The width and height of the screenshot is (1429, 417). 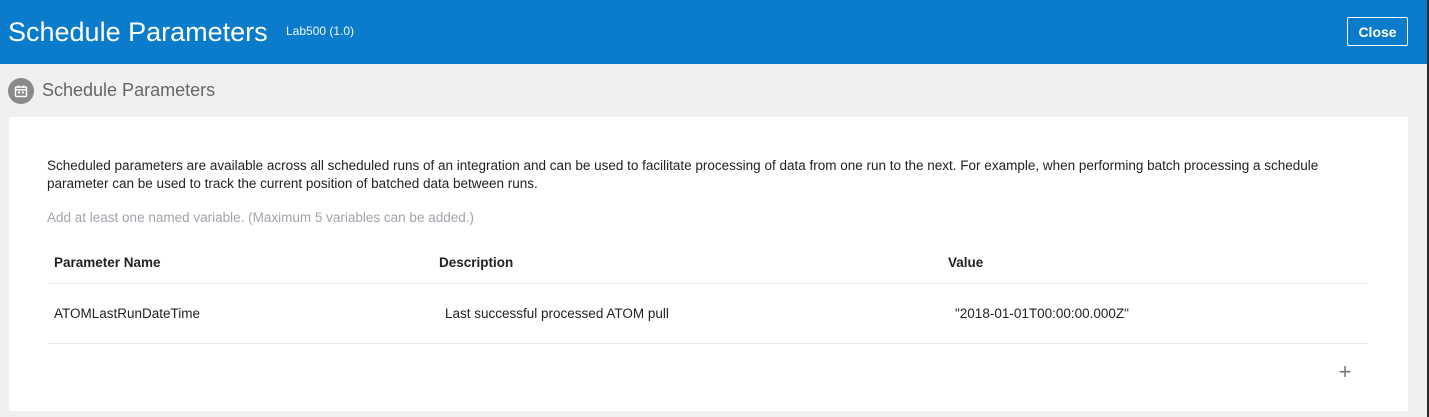 What do you see at coordinates (320, 31) in the screenshot?
I see `integration-version: Lab500 (1.0)` at bounding box center [320, 31].